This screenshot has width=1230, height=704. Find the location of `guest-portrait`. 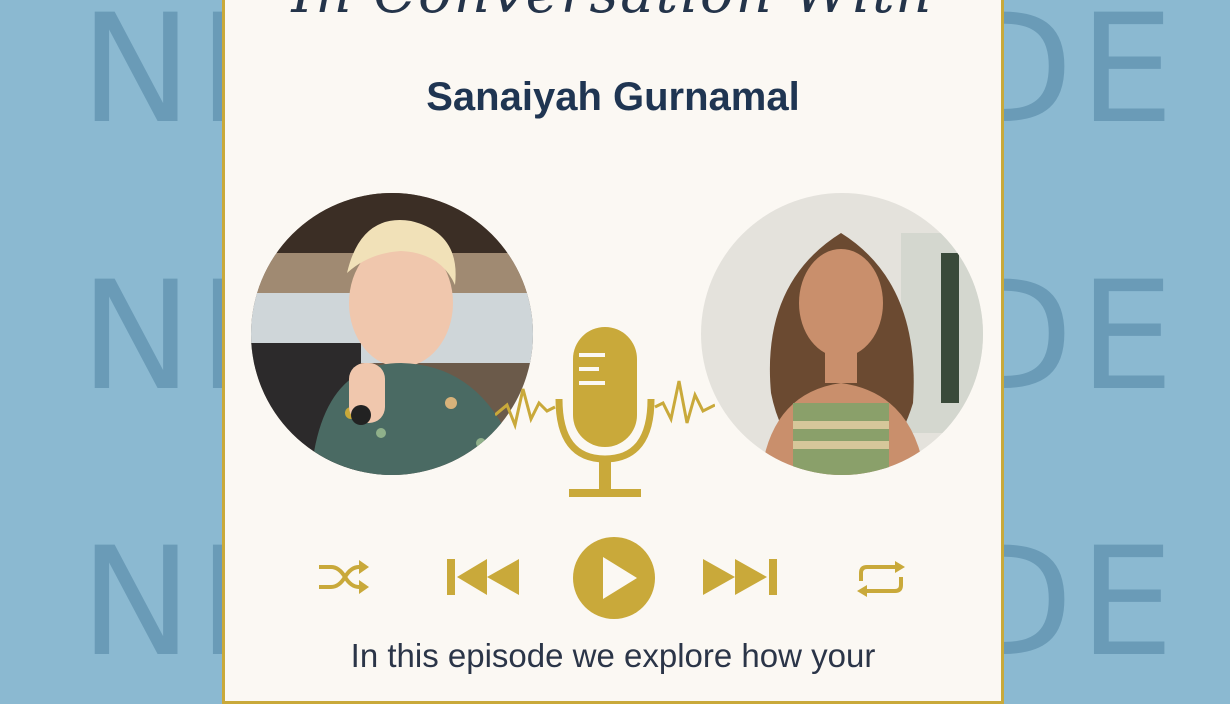

guest-portrait is located at coordinates (842, 334).